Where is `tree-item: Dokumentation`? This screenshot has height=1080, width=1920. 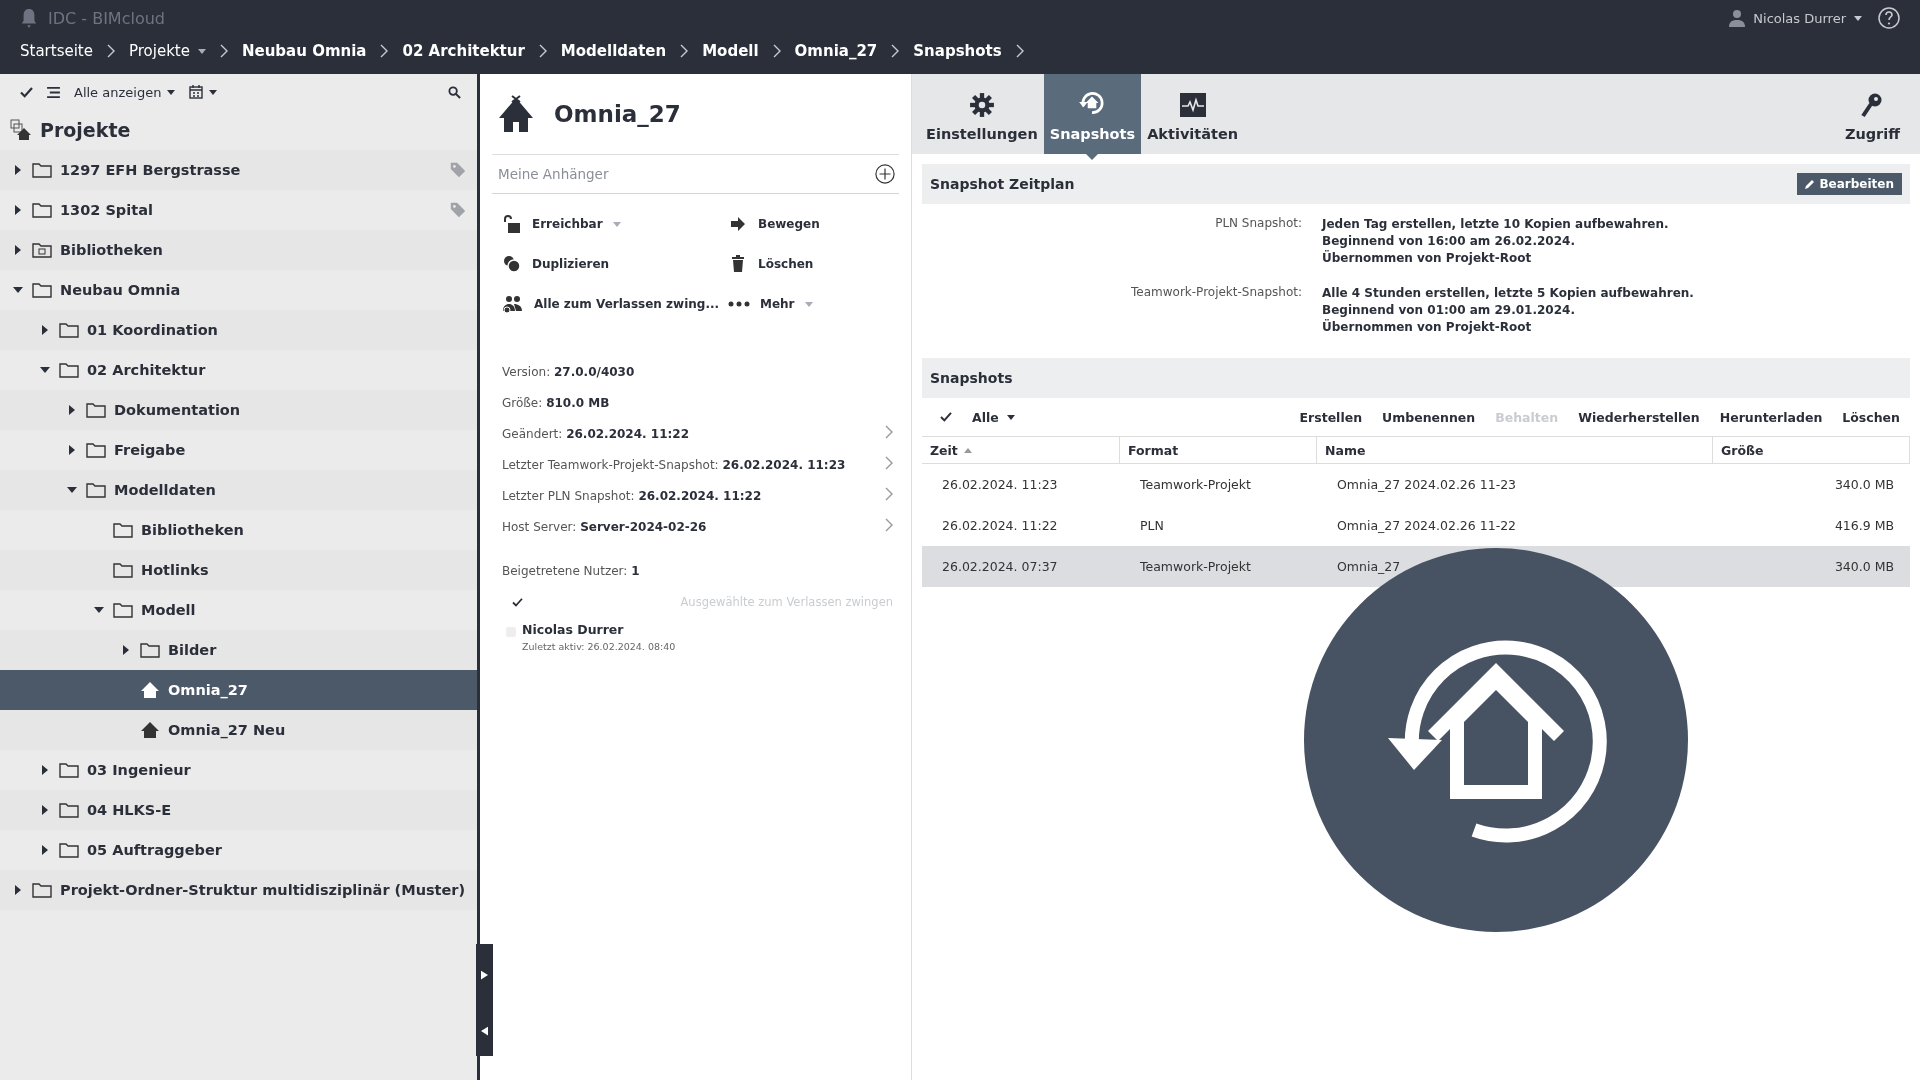 tree-item: Dokumentation is located at coordinates (238, 410).